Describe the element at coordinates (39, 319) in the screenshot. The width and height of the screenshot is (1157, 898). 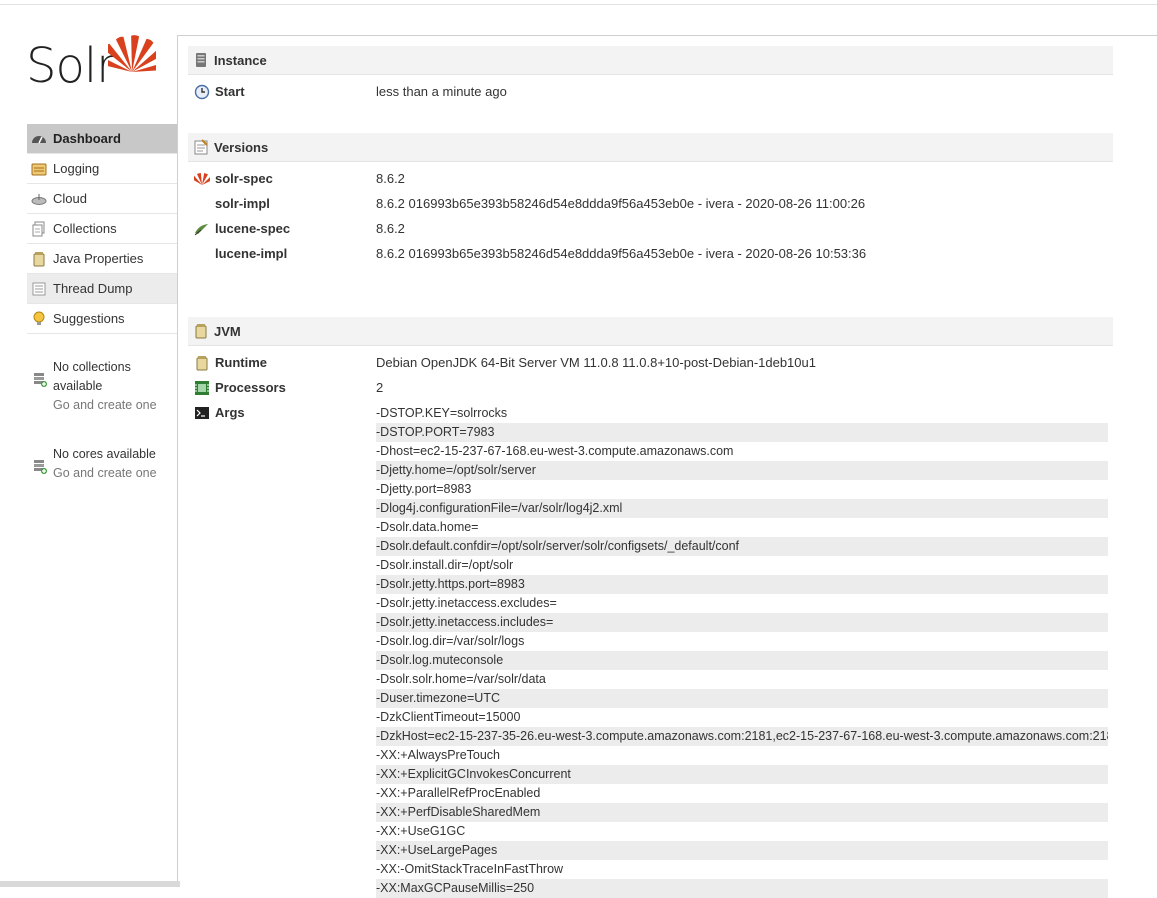
I see `lightbulb-icon` at that location.